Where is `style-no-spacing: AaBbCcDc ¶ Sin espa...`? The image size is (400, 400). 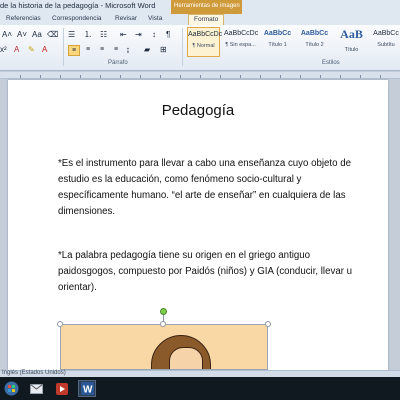
style-no-spacing: AaBbCcDc ¶ Sin espa... is located at coordinates (241, 42).